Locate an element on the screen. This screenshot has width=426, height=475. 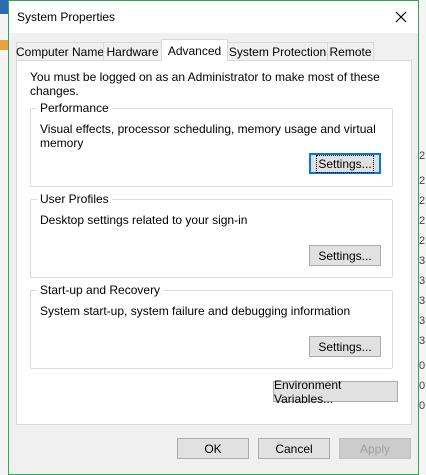
startup-recovery-title: Start-up and Recovery is located at coordinates (100, 290).